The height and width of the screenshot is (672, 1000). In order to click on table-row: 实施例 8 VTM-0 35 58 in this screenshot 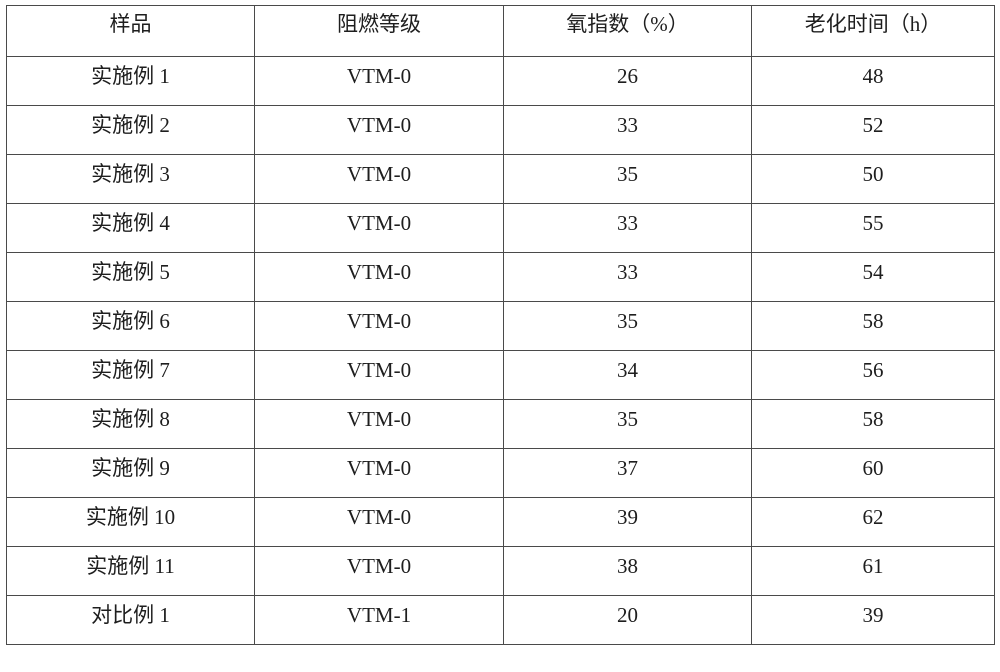, I will do `click(500, 424)`.